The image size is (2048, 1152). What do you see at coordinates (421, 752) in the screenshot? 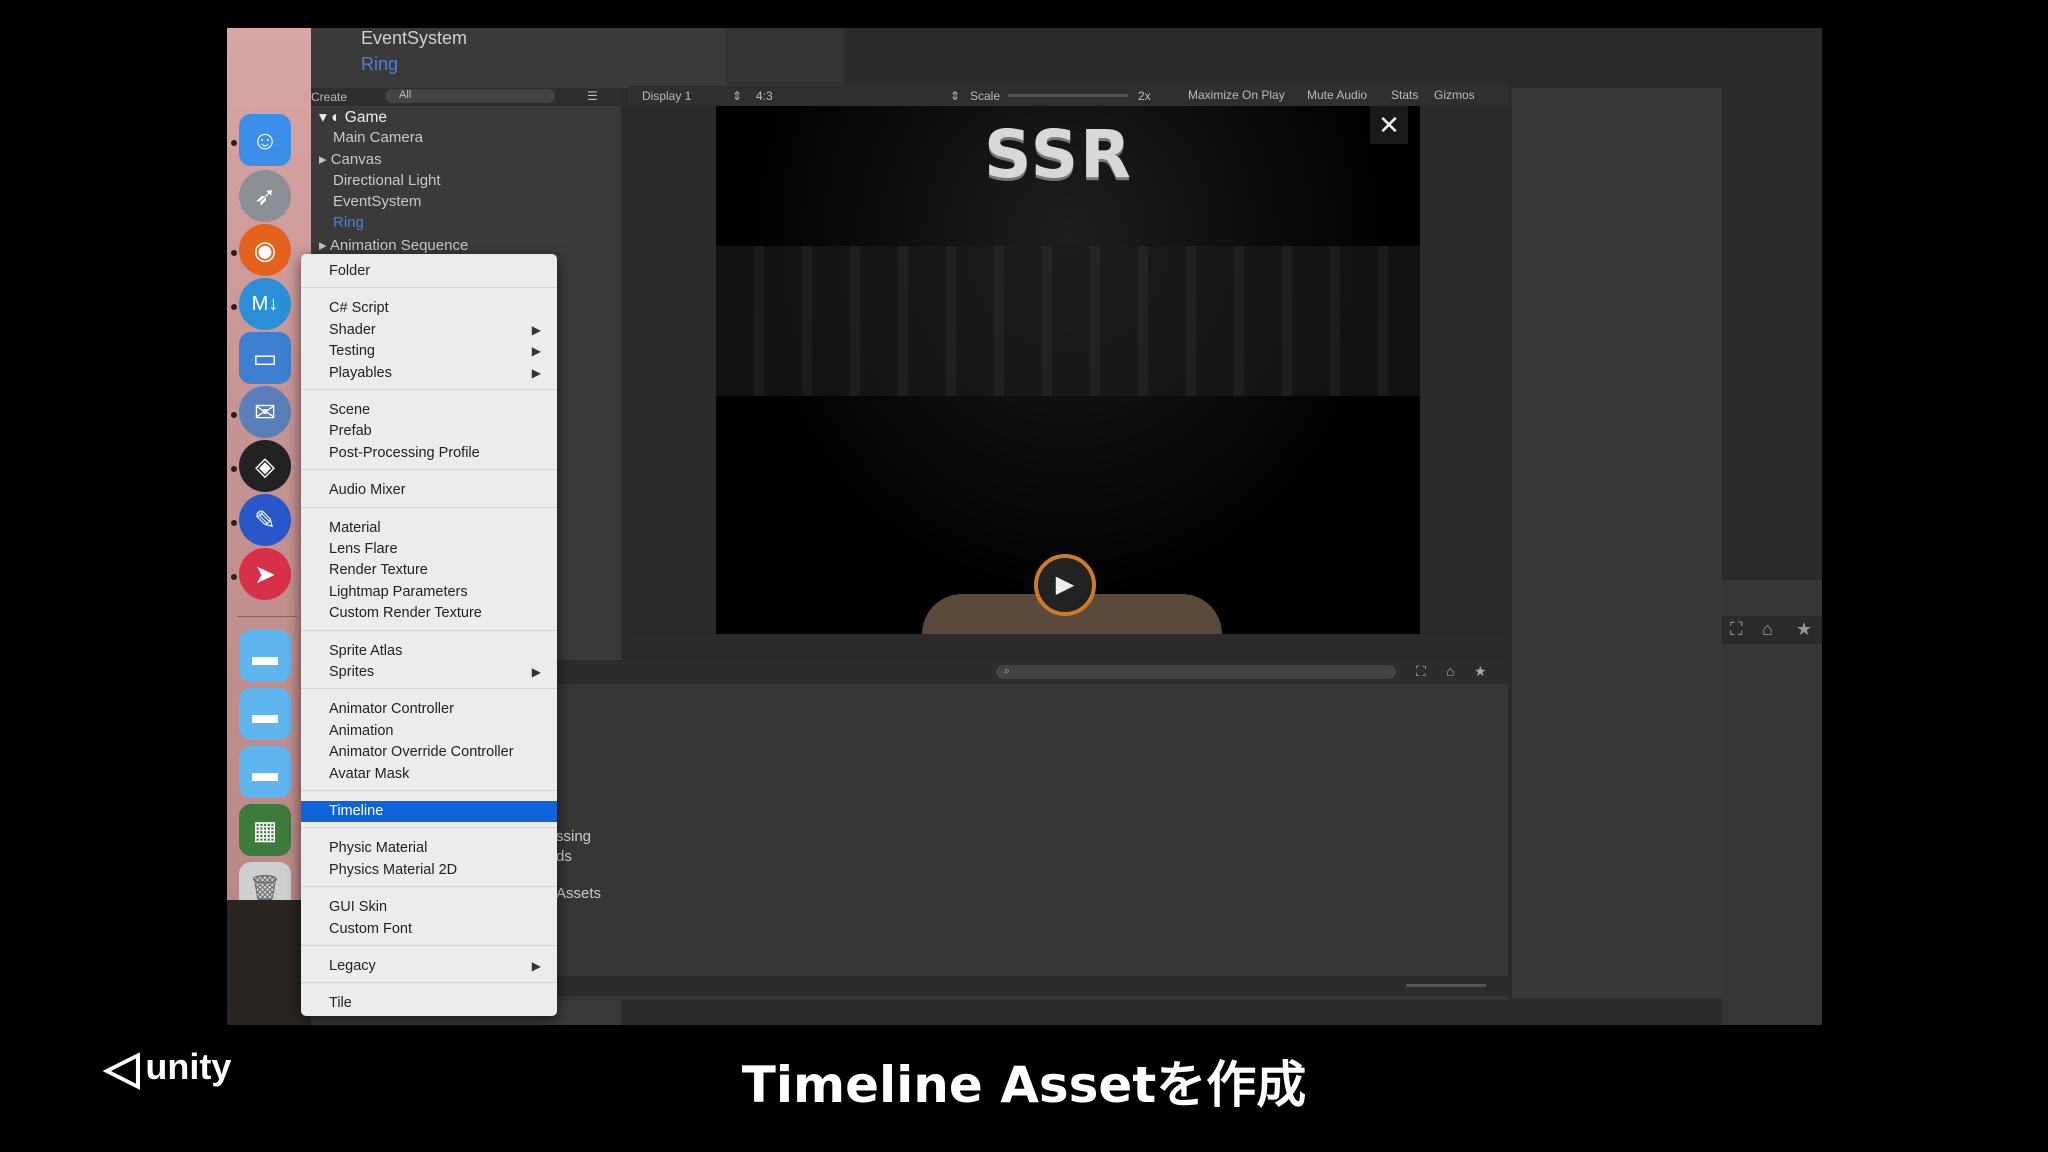
I see `menu-item-label: Animator Override Controller` at bounding box center [421, 752].